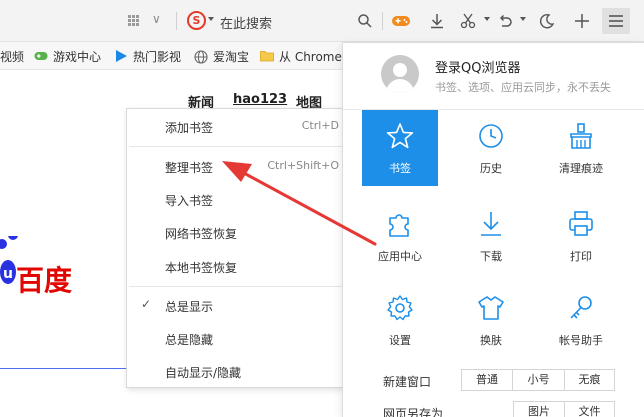 The height and width of the screenshot is (417, 644). I want to click on tile-label: 应用中心, so click(400, 256).